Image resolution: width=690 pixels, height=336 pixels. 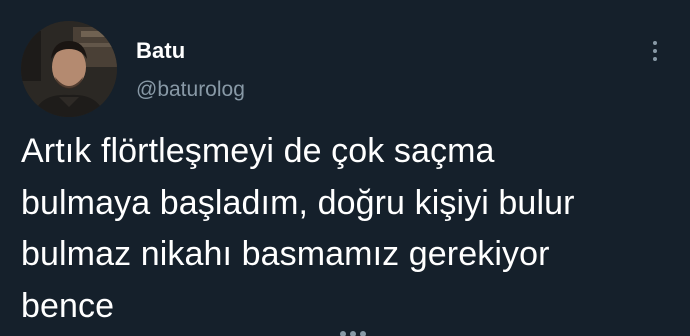 What do you see at coordinates (358, 333) in the screenshot?
I see `truncated-icon` at bounding box center [358, 333].